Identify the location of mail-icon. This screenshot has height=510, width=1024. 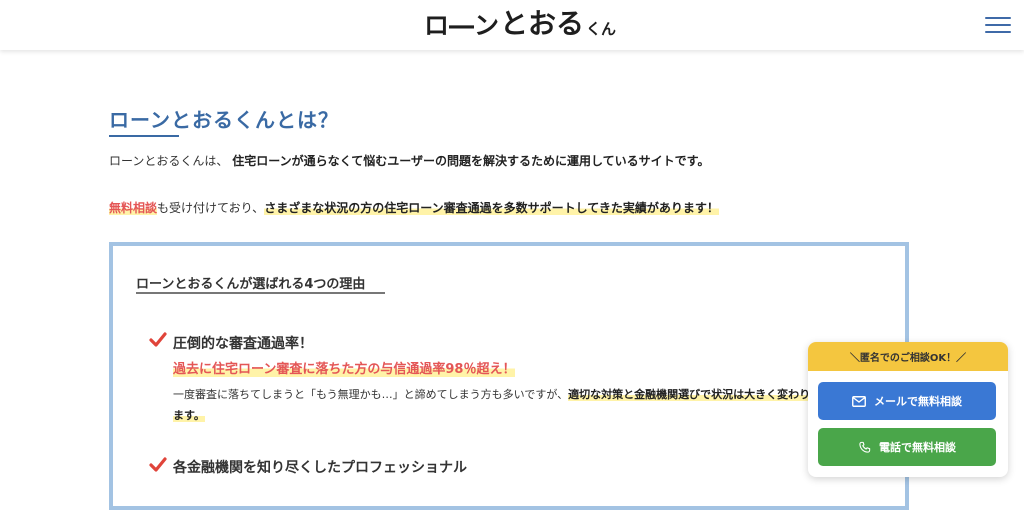
(859, 401).